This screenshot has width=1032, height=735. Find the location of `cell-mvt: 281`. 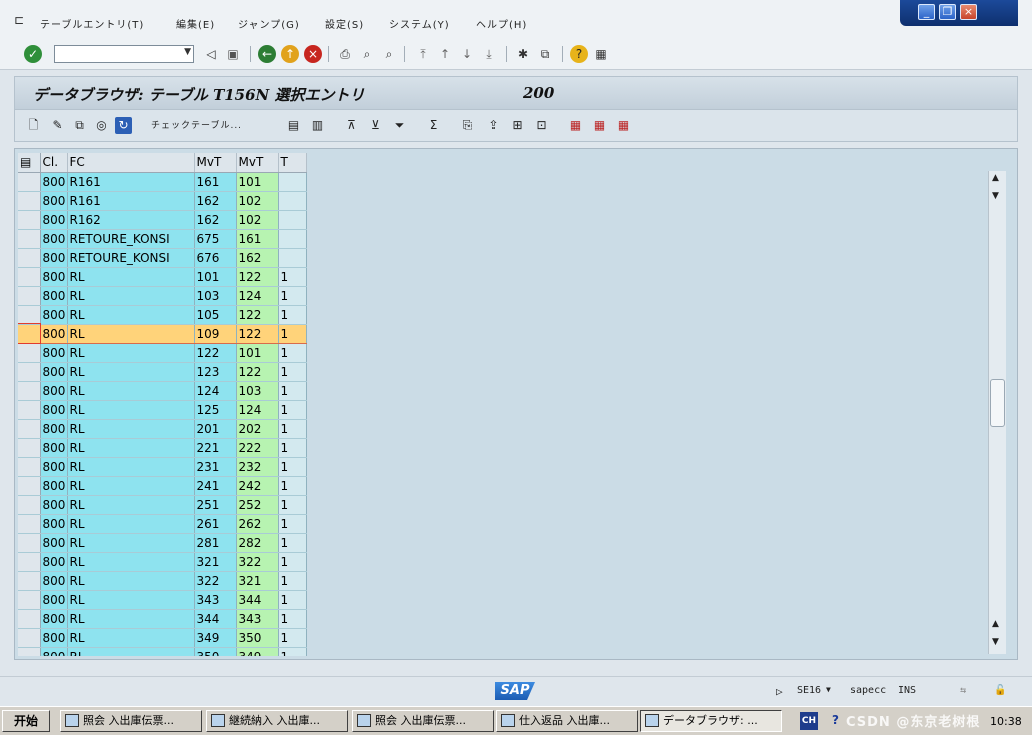

cell-mvt: 281 is located at coordinates (215, 543).